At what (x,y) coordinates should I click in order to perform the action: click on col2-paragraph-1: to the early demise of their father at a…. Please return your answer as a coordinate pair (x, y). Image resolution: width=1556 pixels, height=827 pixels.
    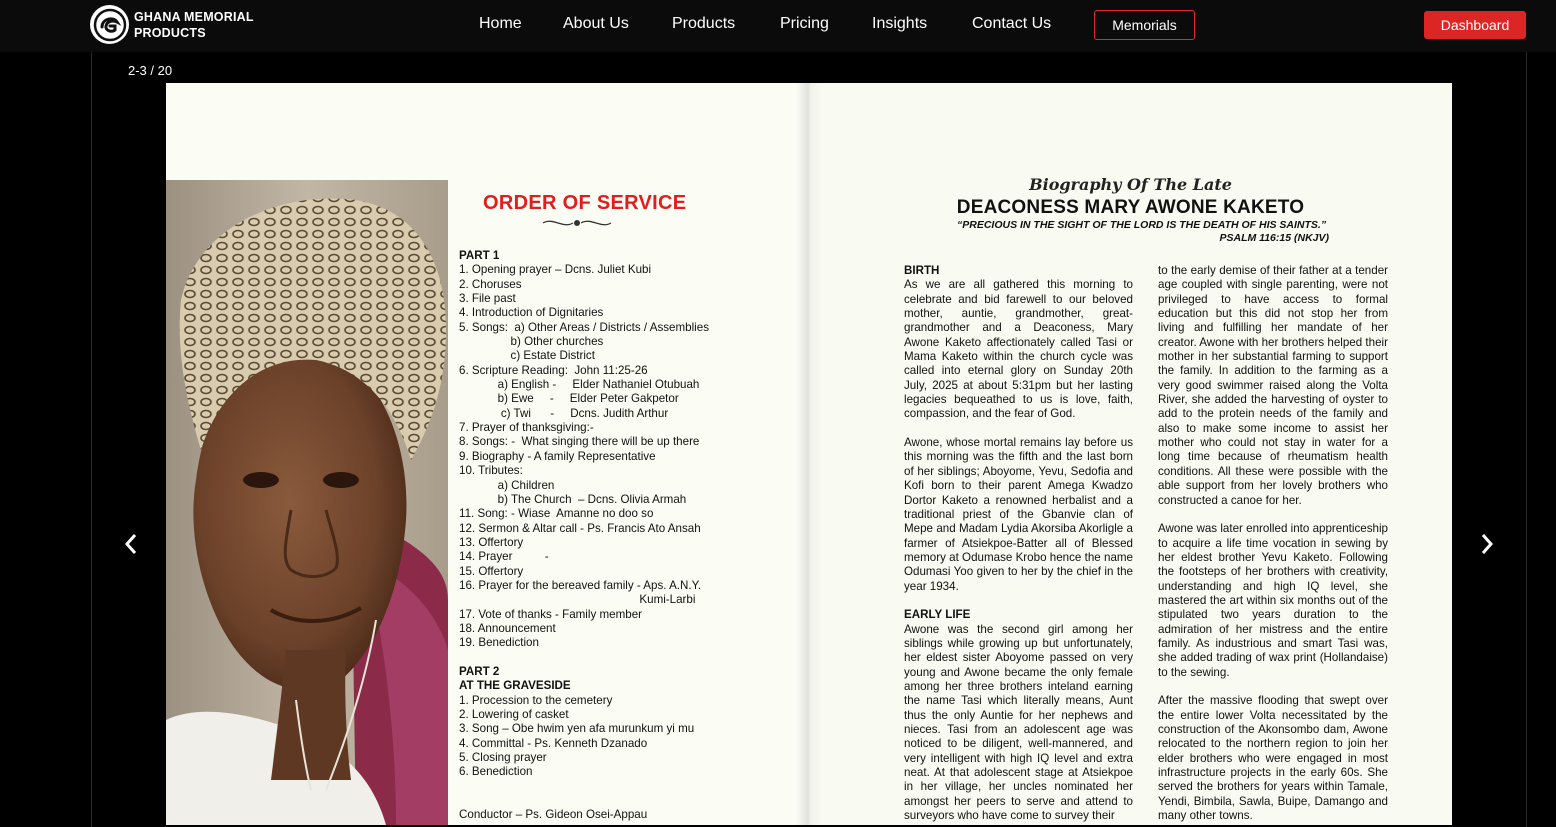
    Looking at the image, I should click on (1273, 385).